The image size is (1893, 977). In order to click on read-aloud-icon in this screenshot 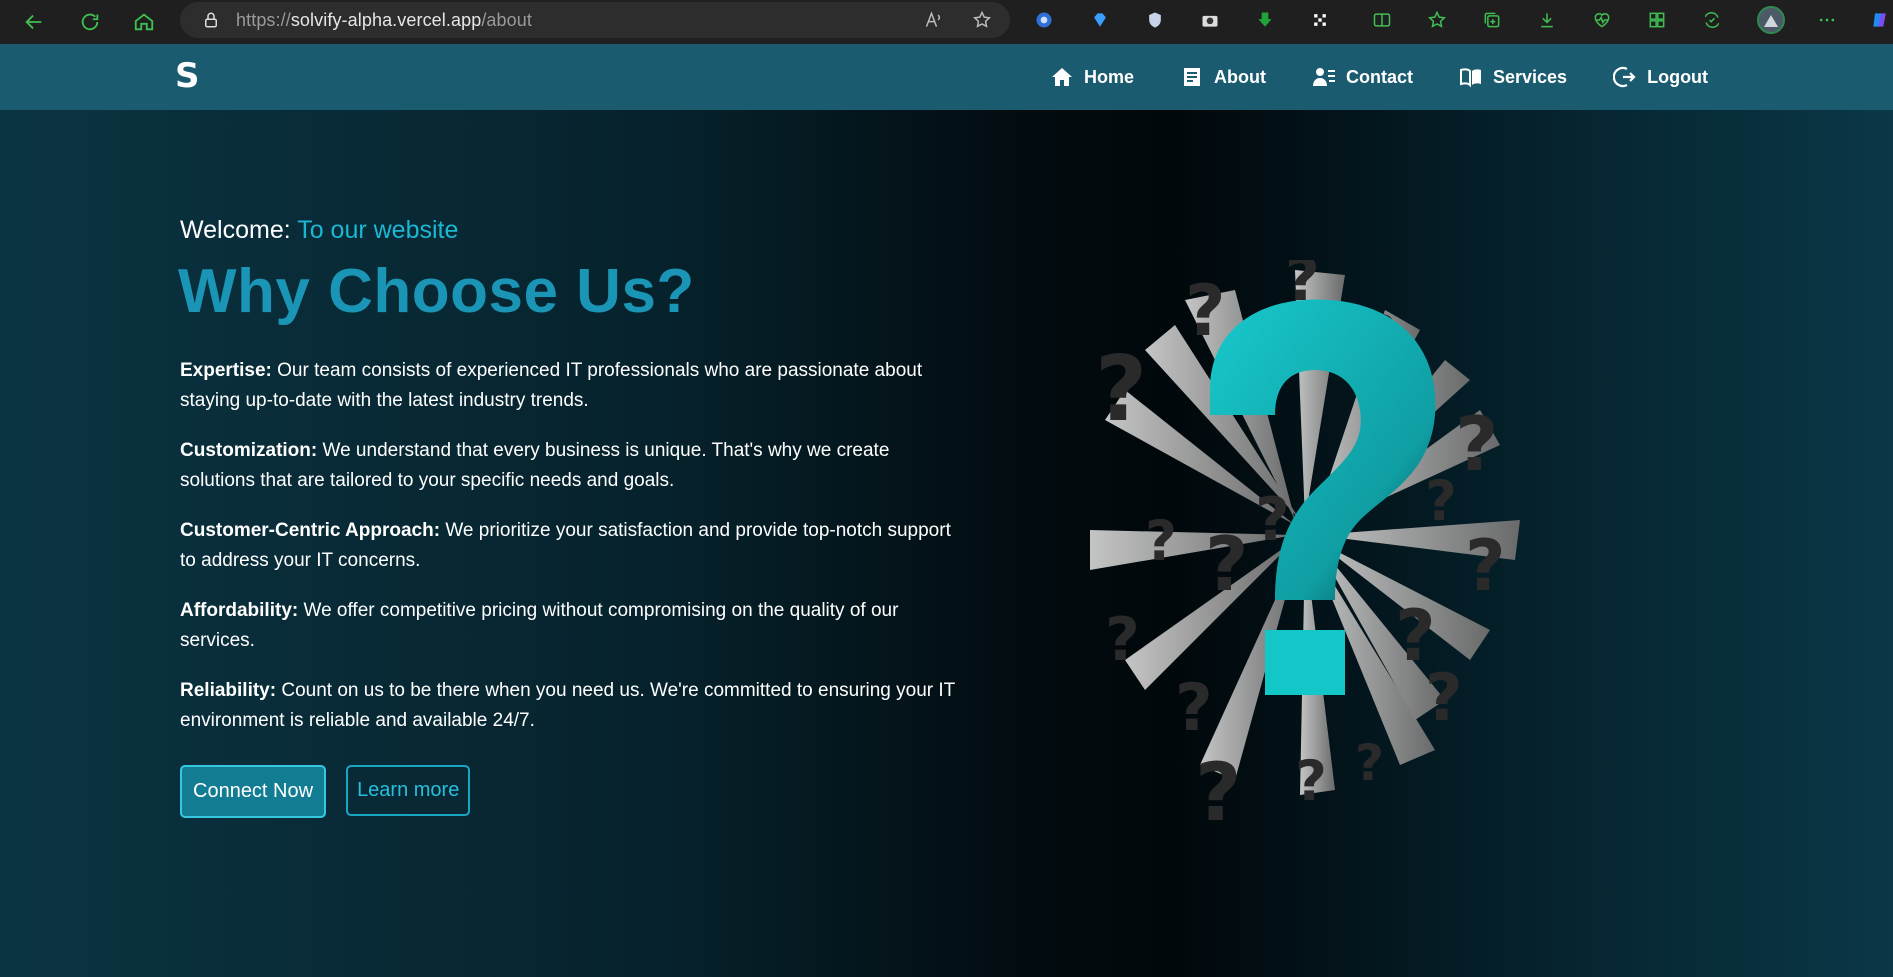, I will do `click(934, 20)`.